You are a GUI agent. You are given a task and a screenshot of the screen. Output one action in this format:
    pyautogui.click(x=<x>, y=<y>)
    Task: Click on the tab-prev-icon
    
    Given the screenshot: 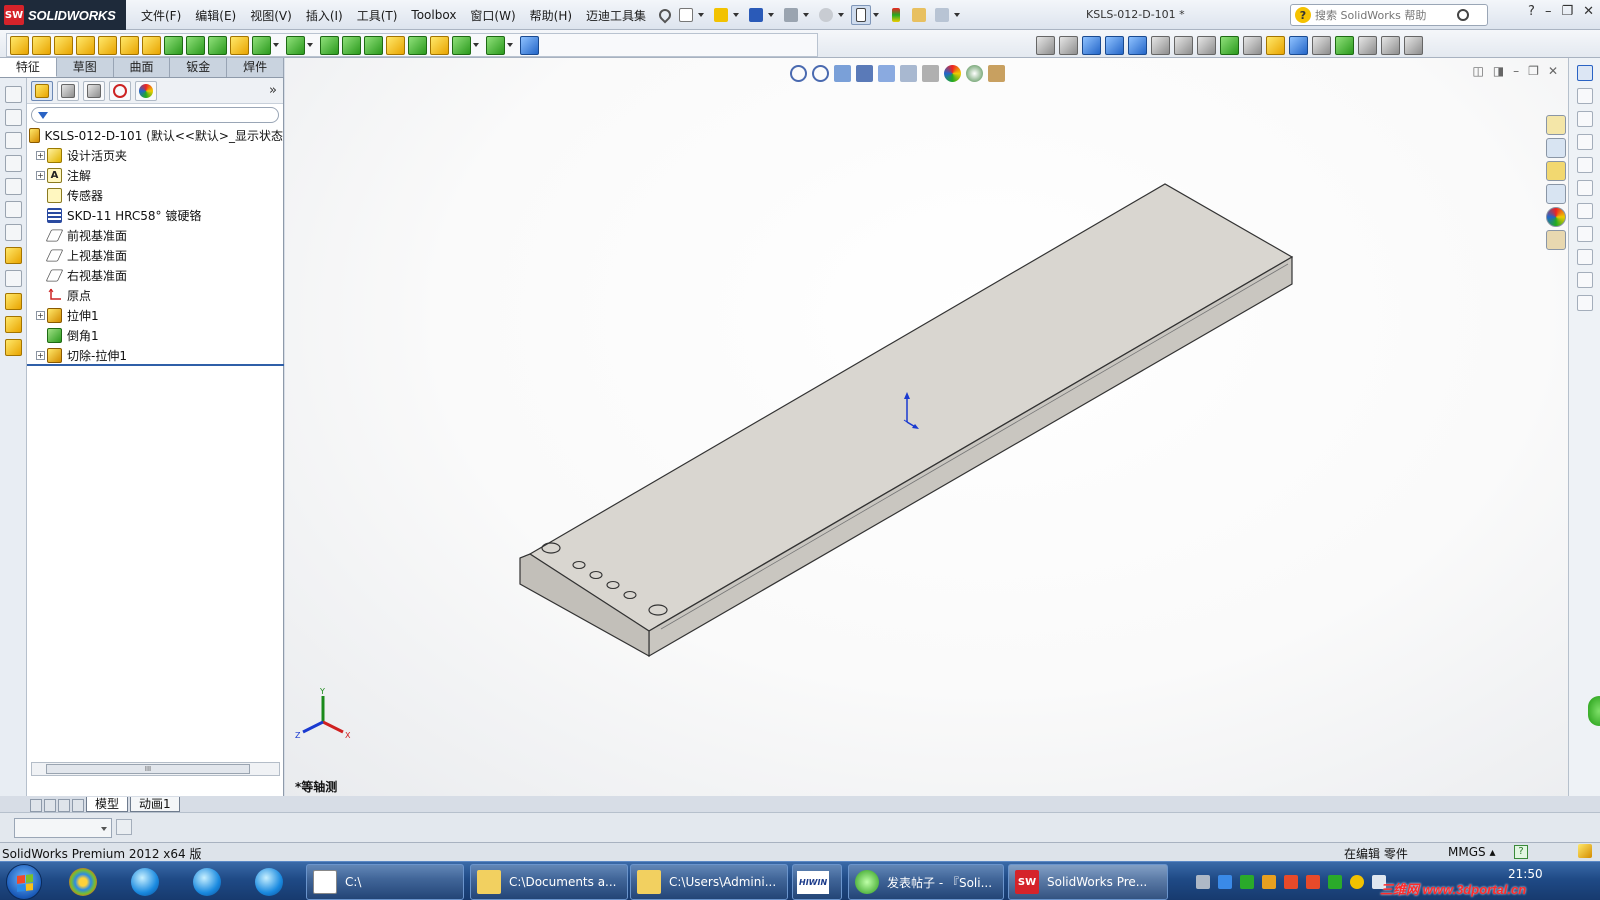 What is the action you would take?
    pyautogui.click(x=50, y=805)
    